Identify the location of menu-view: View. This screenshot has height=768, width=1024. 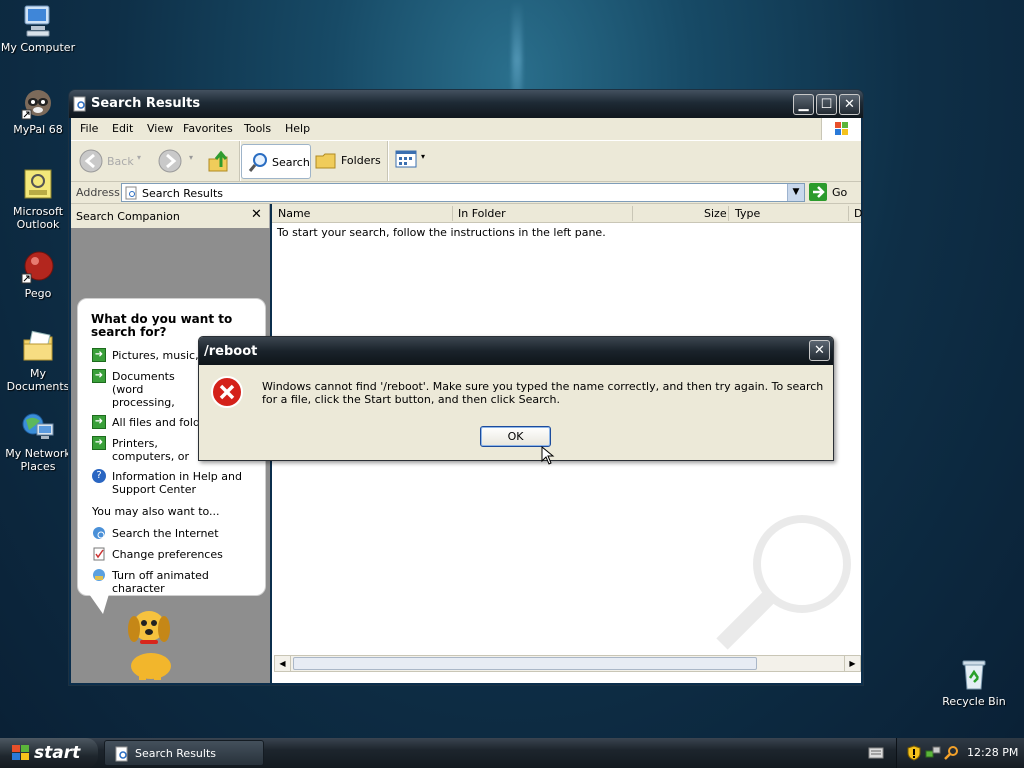
(160, 128).